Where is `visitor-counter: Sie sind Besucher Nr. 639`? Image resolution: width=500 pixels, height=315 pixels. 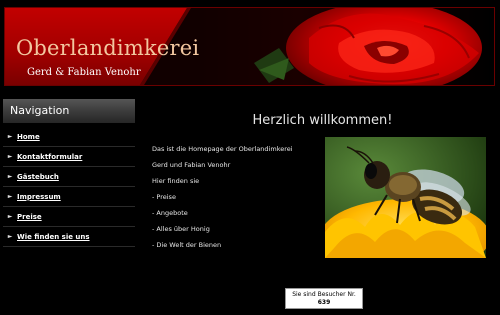 visitor-counter: Sie sind Besucher Nr. 639 is located at coordinates (324, 298).